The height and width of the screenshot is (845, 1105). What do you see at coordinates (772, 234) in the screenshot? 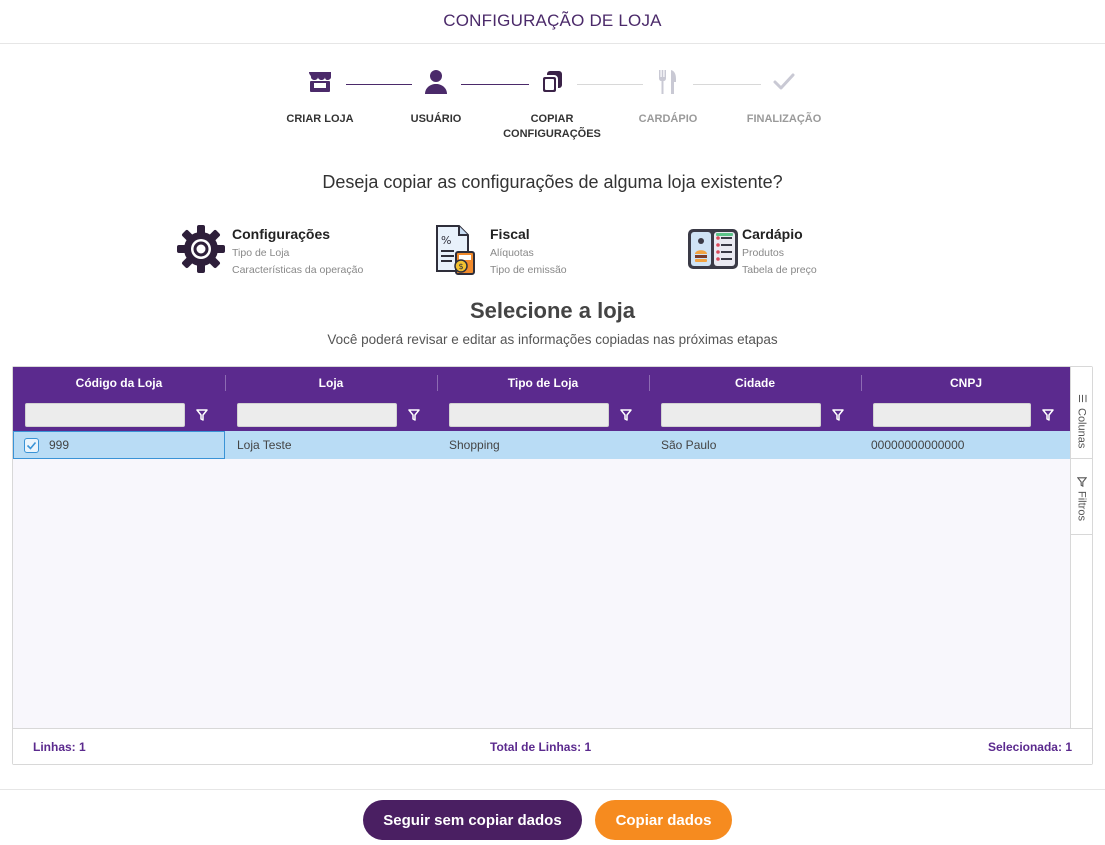
I see `feature-title: Cardápio` at bounding box center [772, 234].